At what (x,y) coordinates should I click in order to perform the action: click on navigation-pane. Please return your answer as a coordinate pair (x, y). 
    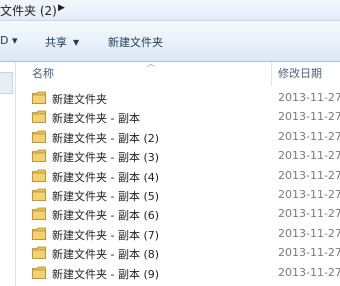
    Looking at the image, I should click on (8, 174).